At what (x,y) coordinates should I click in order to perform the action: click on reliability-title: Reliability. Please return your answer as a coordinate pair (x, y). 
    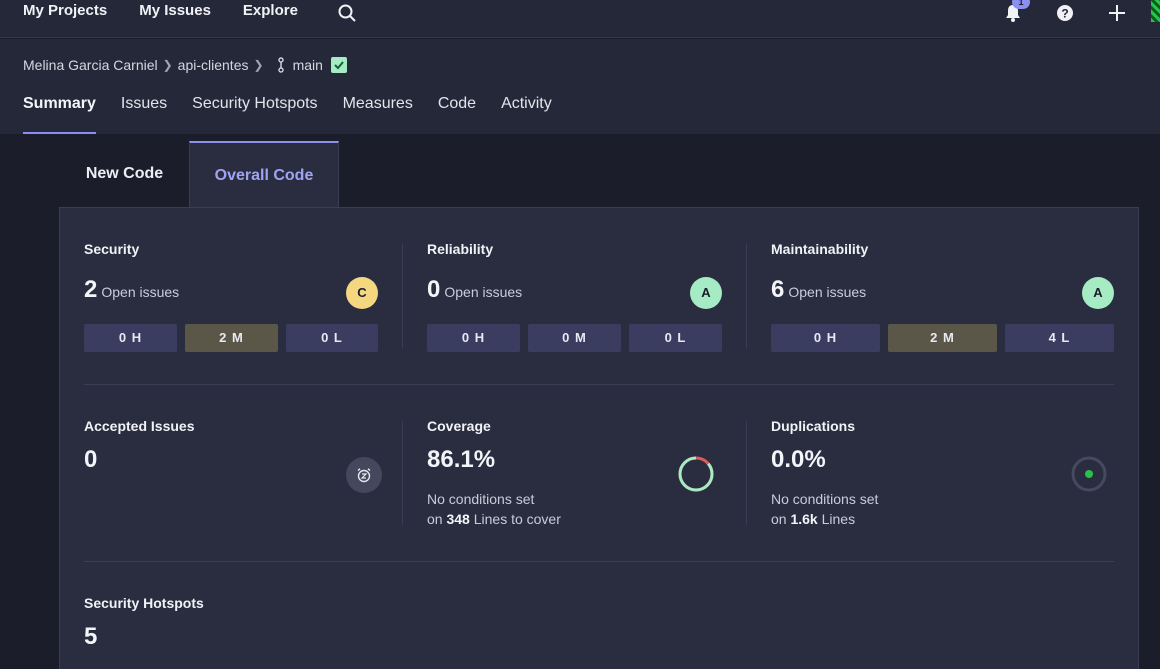
    Looking at the image, I should click on (460, 249).